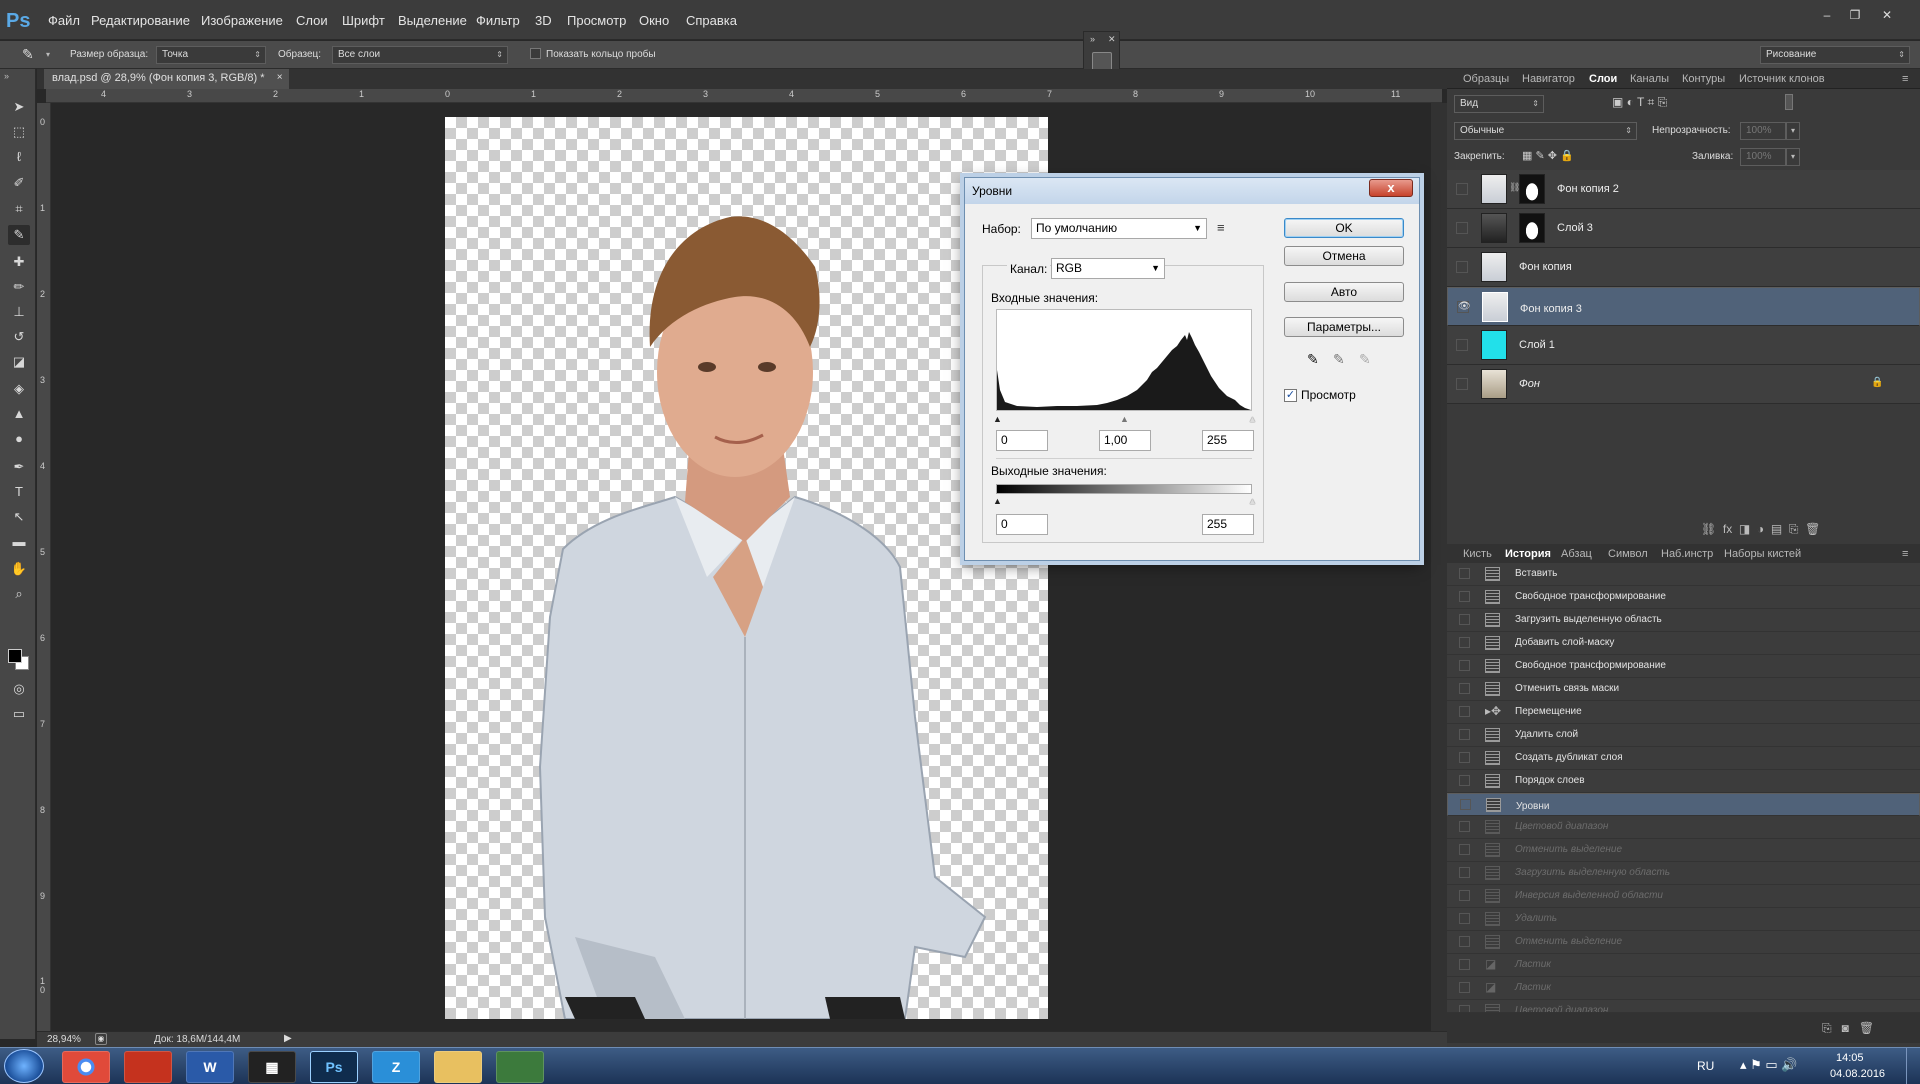  I want to click on sample-size-select: Точка ⇕, so click(211, 55).